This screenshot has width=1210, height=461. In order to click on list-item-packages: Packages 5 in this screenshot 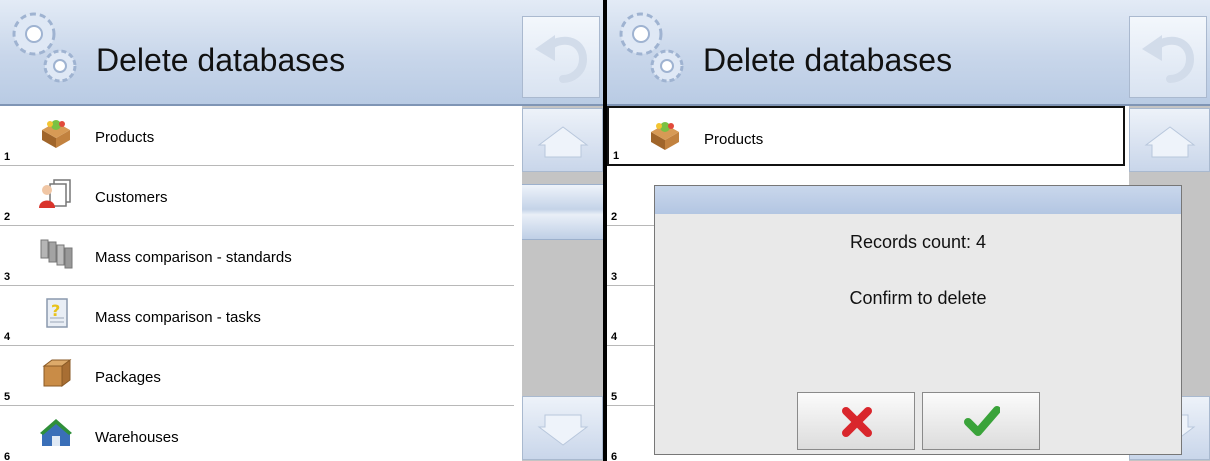, I will do `click(257, 376)`.